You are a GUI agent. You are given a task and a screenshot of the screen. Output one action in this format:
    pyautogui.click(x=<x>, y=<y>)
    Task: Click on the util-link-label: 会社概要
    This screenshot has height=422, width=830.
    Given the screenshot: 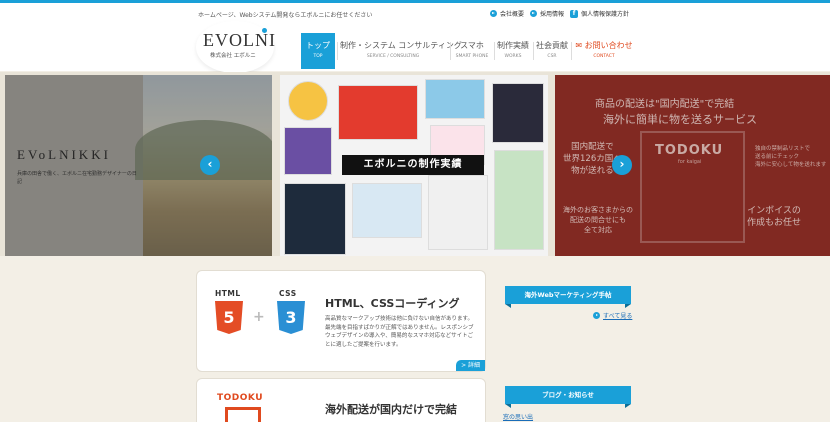 What is the action you would take?
    pyautogui.click(x=512, y=14)
    